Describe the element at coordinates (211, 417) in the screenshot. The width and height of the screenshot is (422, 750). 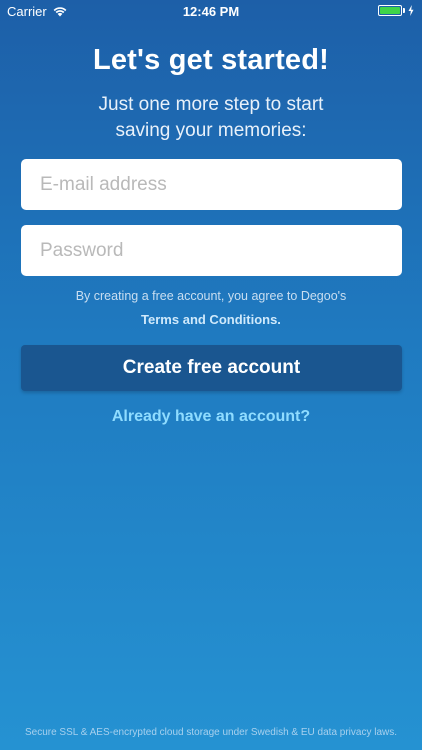
I see `login-link: Already have an account?` at that location.